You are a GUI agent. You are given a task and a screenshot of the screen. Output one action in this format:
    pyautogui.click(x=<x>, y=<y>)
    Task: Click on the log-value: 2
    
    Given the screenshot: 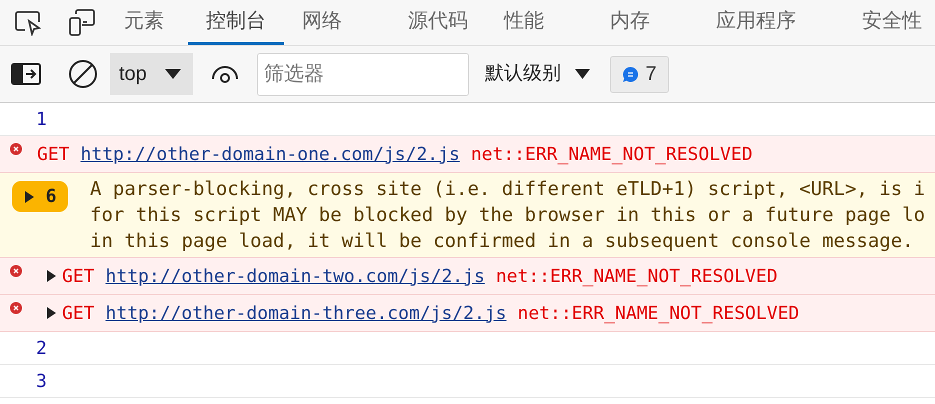 What is the action you would take?
    pyautogui.click(x=41, y=348)
    